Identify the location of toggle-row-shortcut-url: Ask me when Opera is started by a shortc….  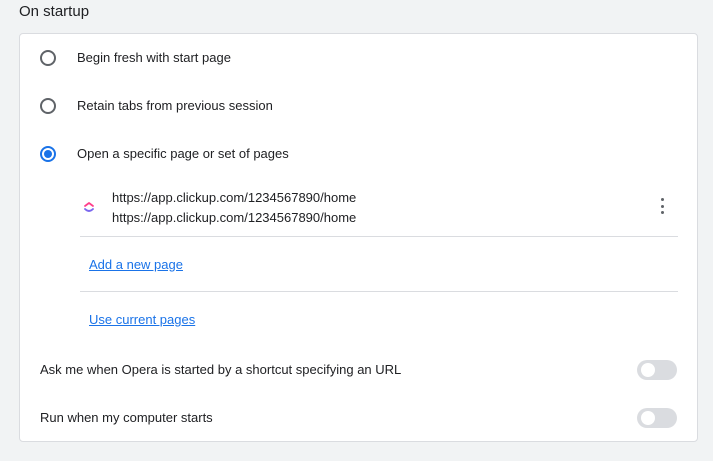
(358, 370).